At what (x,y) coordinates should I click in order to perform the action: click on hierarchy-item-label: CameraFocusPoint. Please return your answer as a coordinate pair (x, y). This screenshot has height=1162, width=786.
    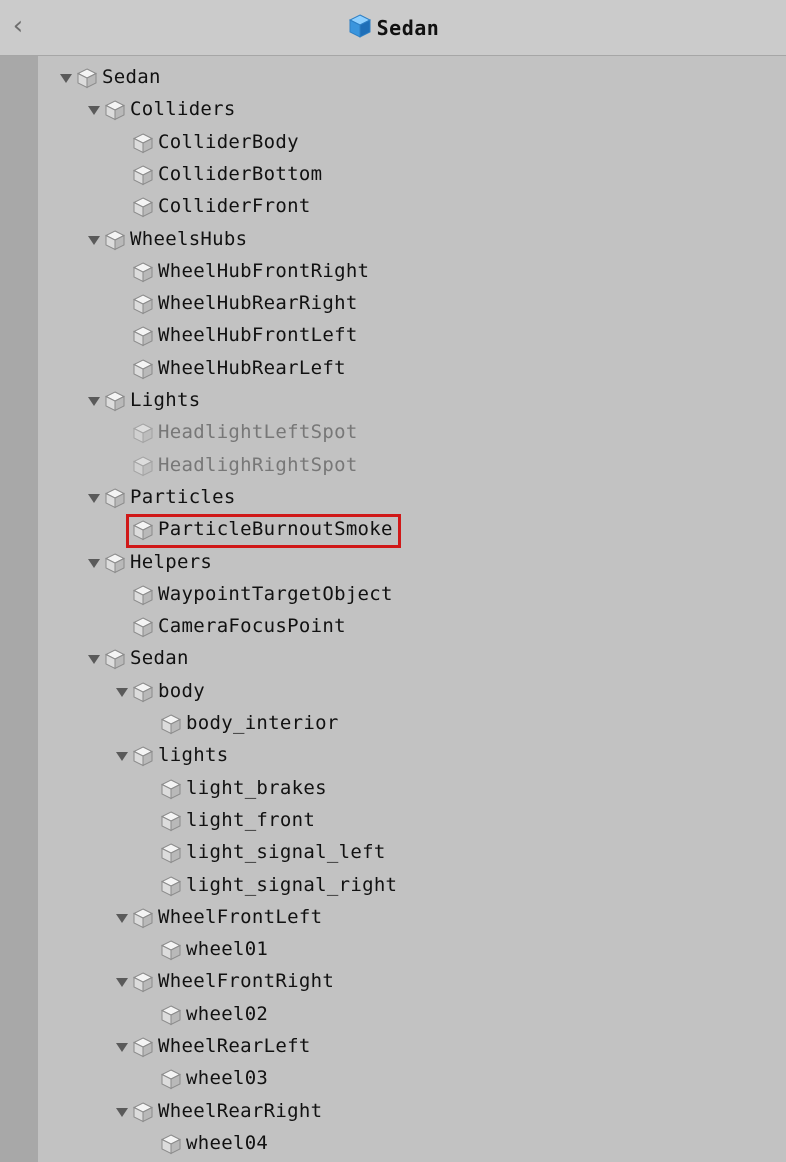
    Looking at the image, I should click on (252, 626).